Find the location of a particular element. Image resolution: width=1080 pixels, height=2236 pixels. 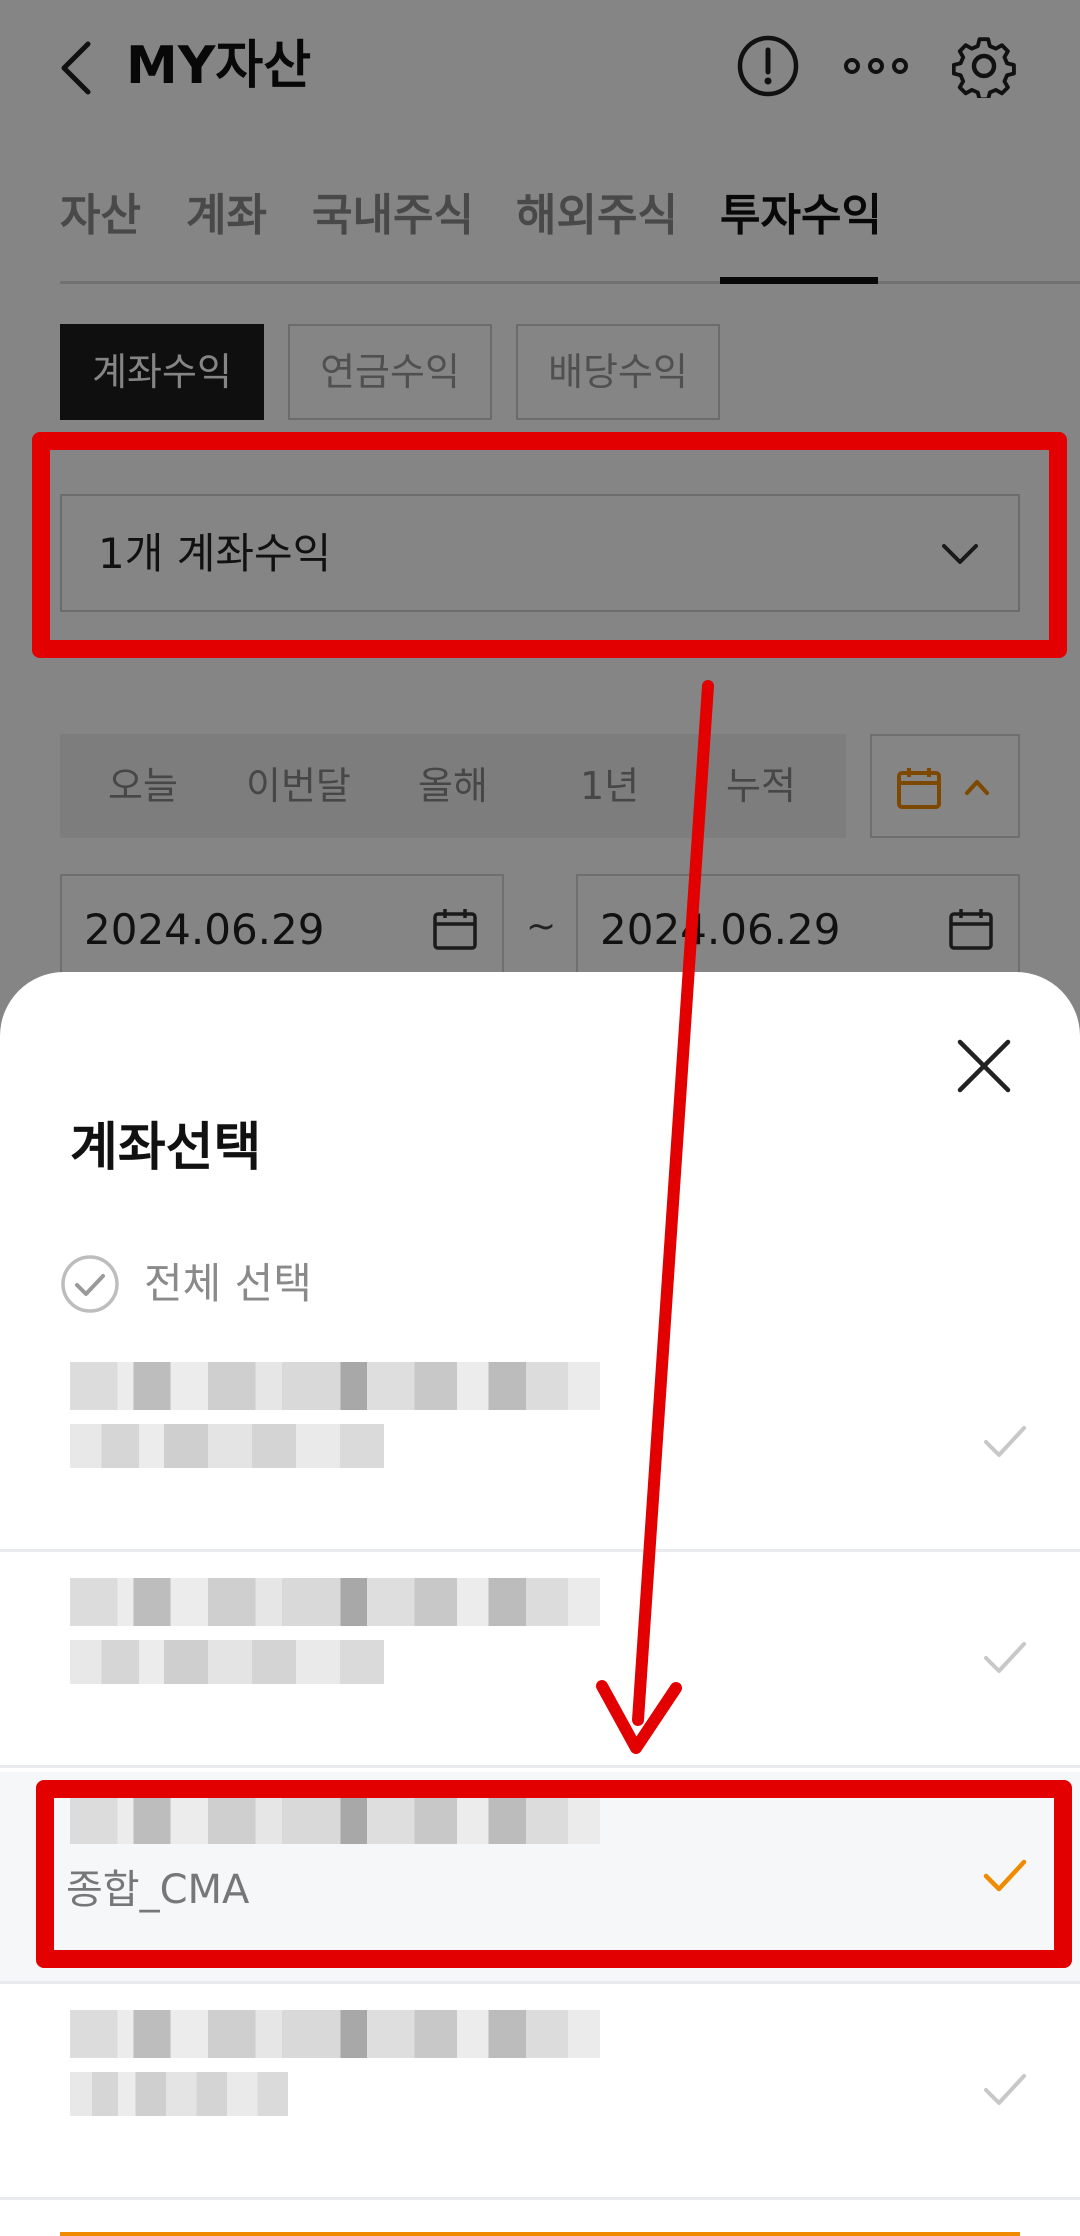

sheet-title: 계좌선택 is located at coordinates (166, 1148).